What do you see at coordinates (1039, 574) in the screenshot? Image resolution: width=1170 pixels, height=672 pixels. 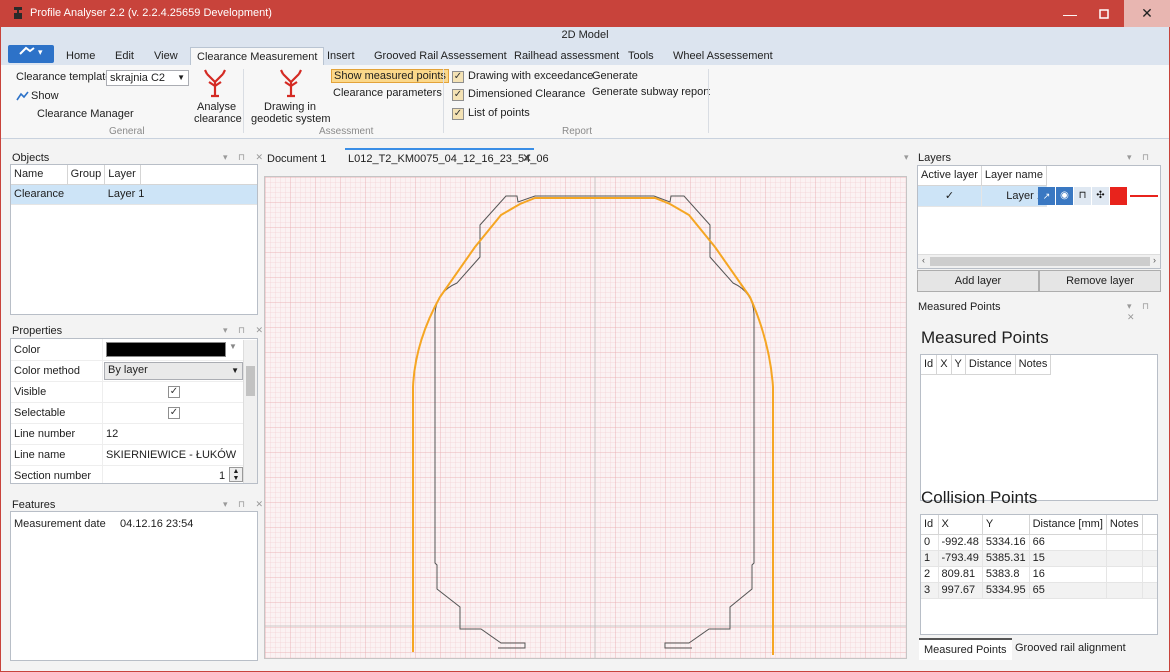 I see `table-row: 2 809.81 5383.8 16` at bounding box center [1039, 574].